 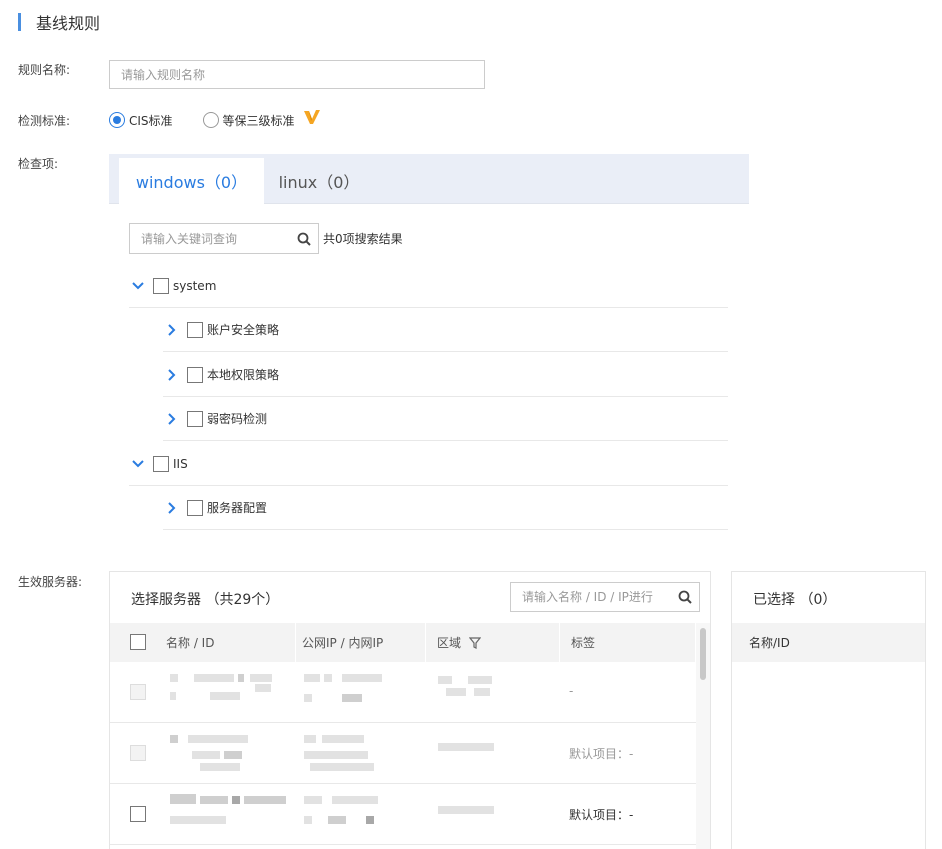 What do you see at coordinates (591, 597) in the screenshot?
I see `server-search-input` at bounding box center [591, 597].